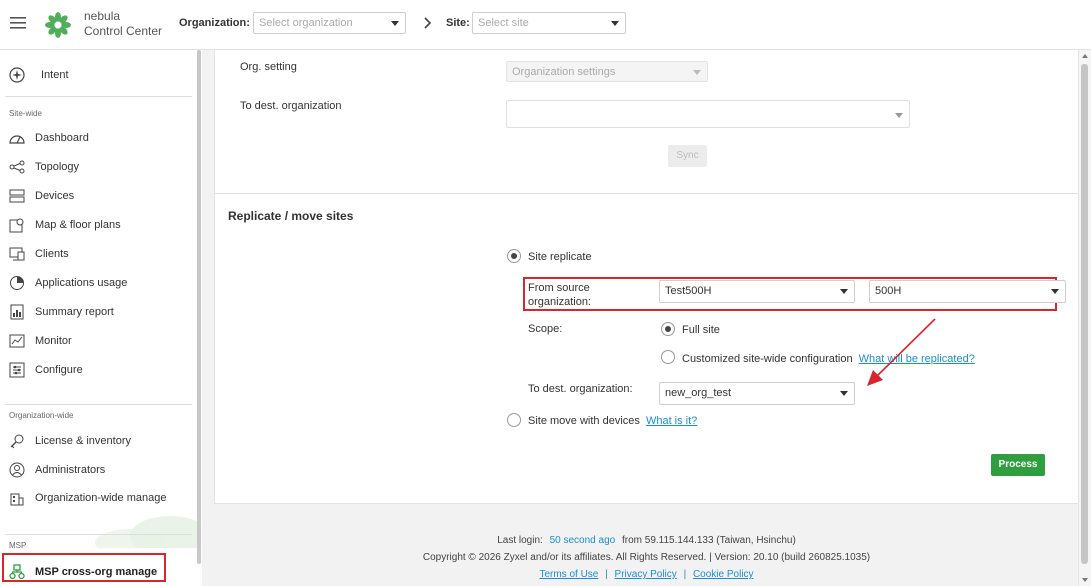  What do you see at coordinates (100, 341) in the screenshot?
I see `sidebar-item-monitor: Monitor` at bounding box center [100, 341].